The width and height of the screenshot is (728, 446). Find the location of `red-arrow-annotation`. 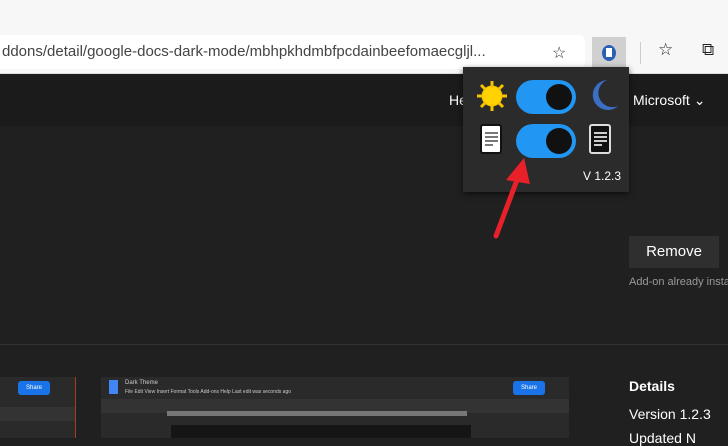

red-arrow-annotation is located at coordinates (511, 198).